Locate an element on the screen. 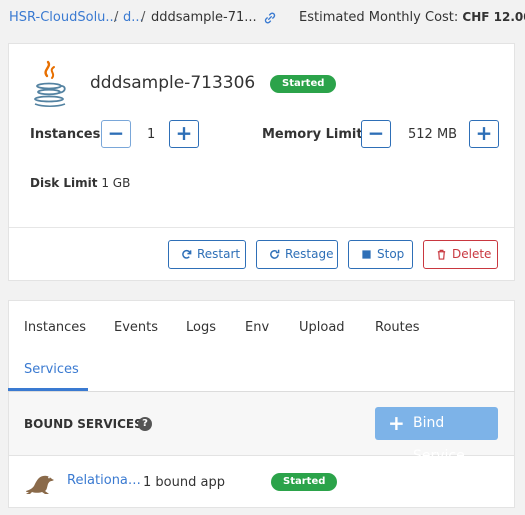  increase-memory-button: + is located at coordinates (484, 134).